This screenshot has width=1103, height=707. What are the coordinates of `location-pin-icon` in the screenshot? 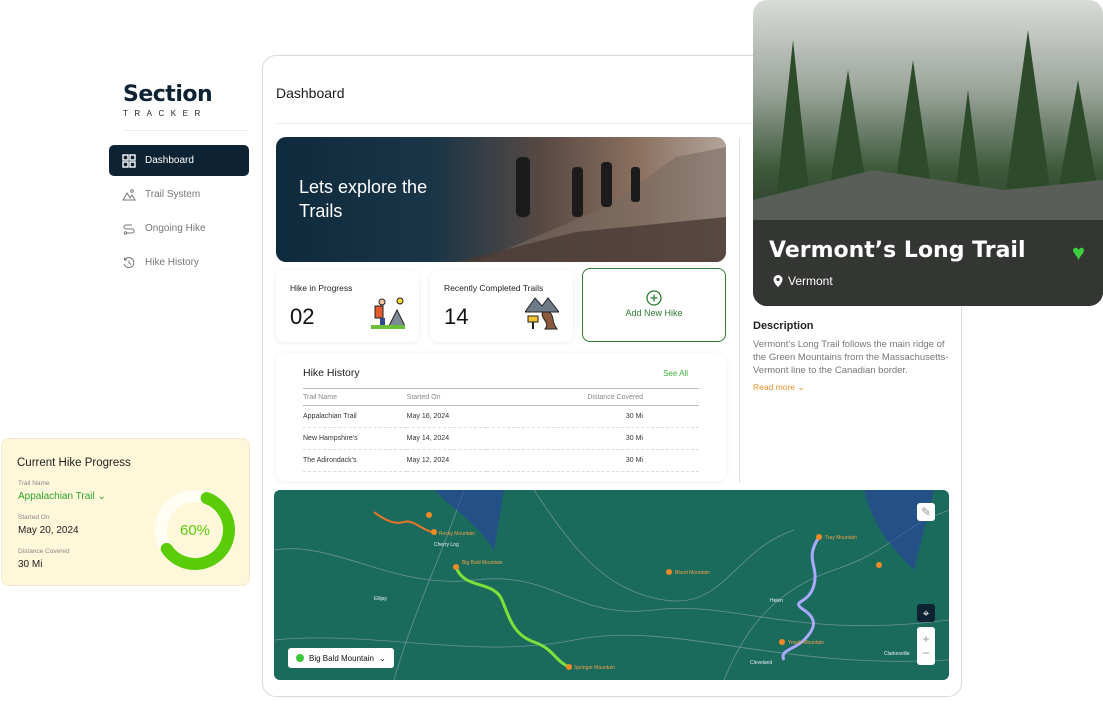 It's located at (778, 281).